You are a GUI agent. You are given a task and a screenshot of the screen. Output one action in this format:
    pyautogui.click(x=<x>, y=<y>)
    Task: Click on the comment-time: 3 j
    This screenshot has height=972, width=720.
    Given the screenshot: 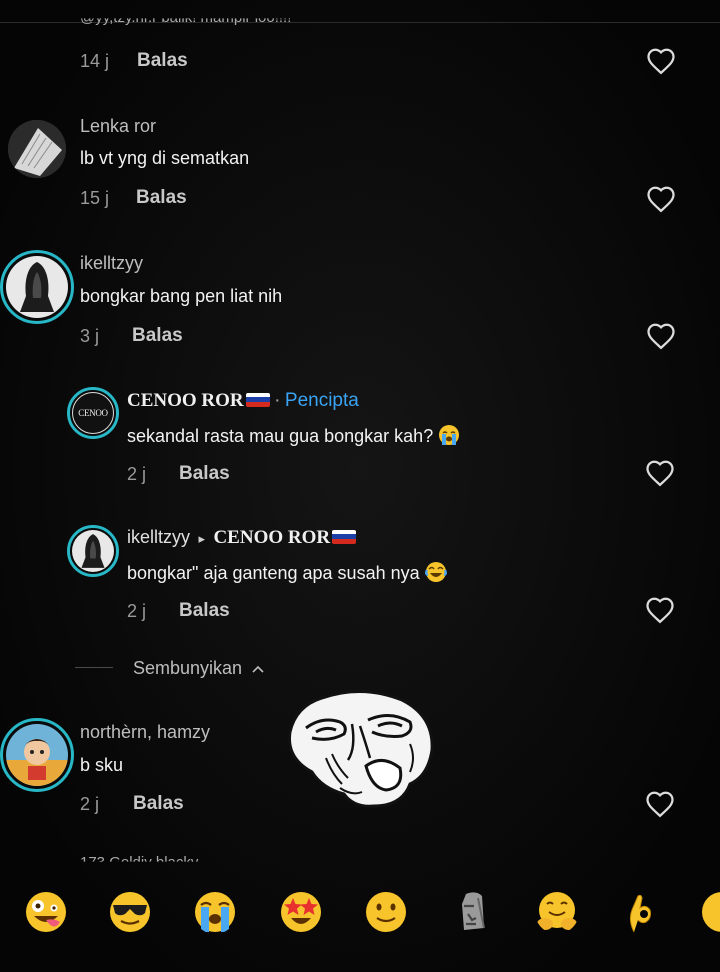 What is the action you would take?
    pyautogui.click(x=90, y=336)
    